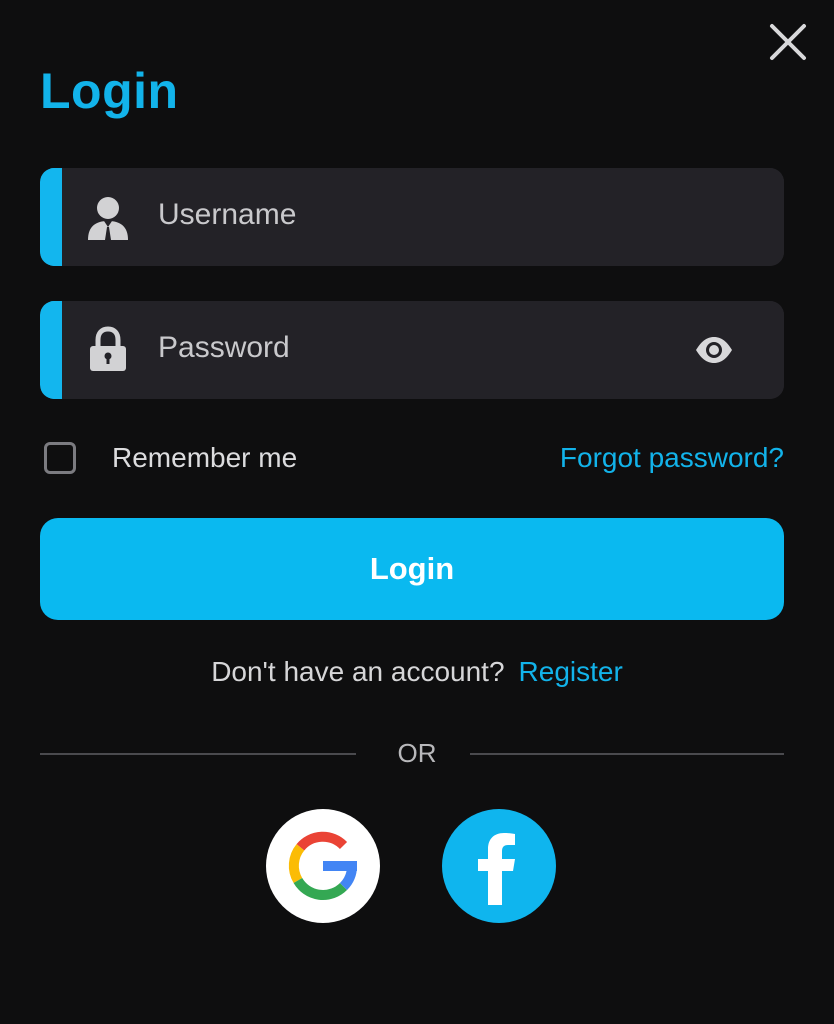 This screenshot has height=1024, width=834. What do you see at coordinates (412, 460) in the screenshot?
I see `remember-row: Remember me Forgot password?` at bounding box center [412, 460].